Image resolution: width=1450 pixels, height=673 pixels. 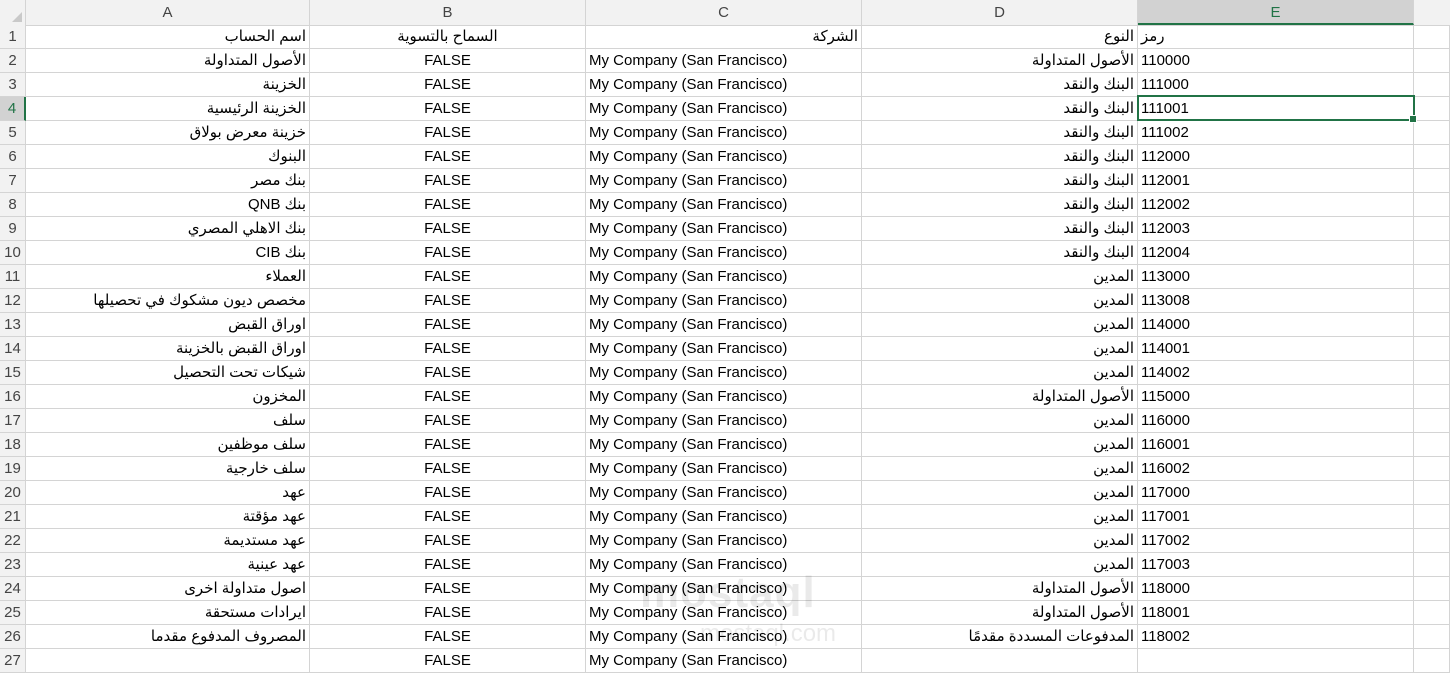 I want to click on select-all-button, so click(x=13, y=12).